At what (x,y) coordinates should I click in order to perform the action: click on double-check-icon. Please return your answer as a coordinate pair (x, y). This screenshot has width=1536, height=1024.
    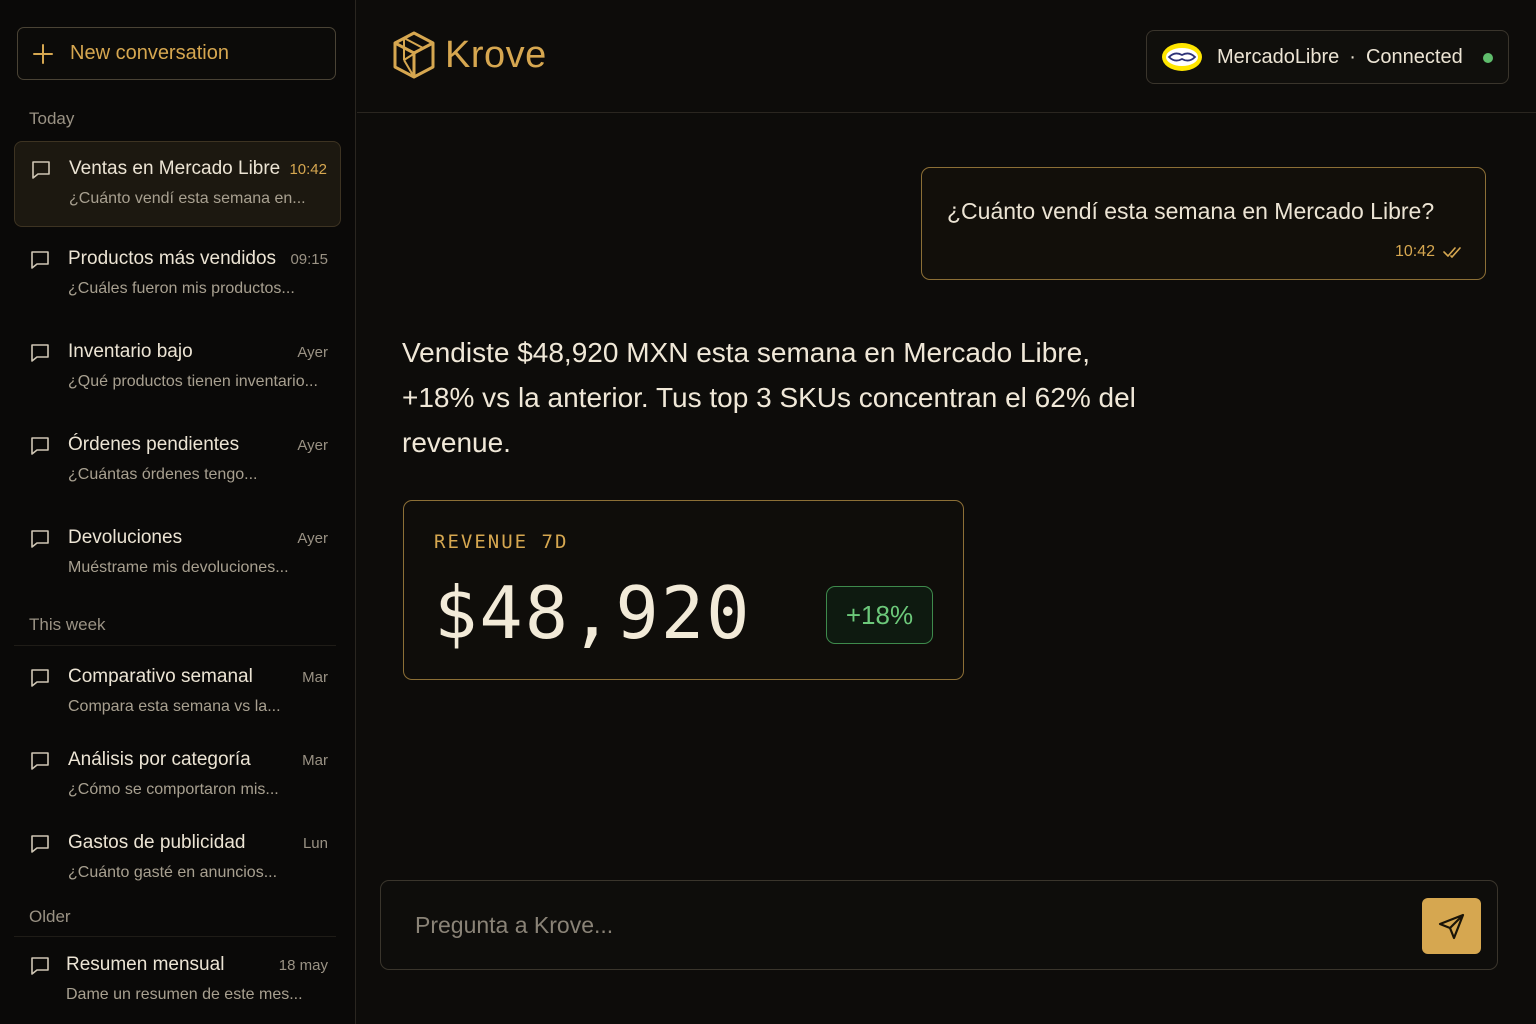
    Looking at the image, I should click on (1452, 252).